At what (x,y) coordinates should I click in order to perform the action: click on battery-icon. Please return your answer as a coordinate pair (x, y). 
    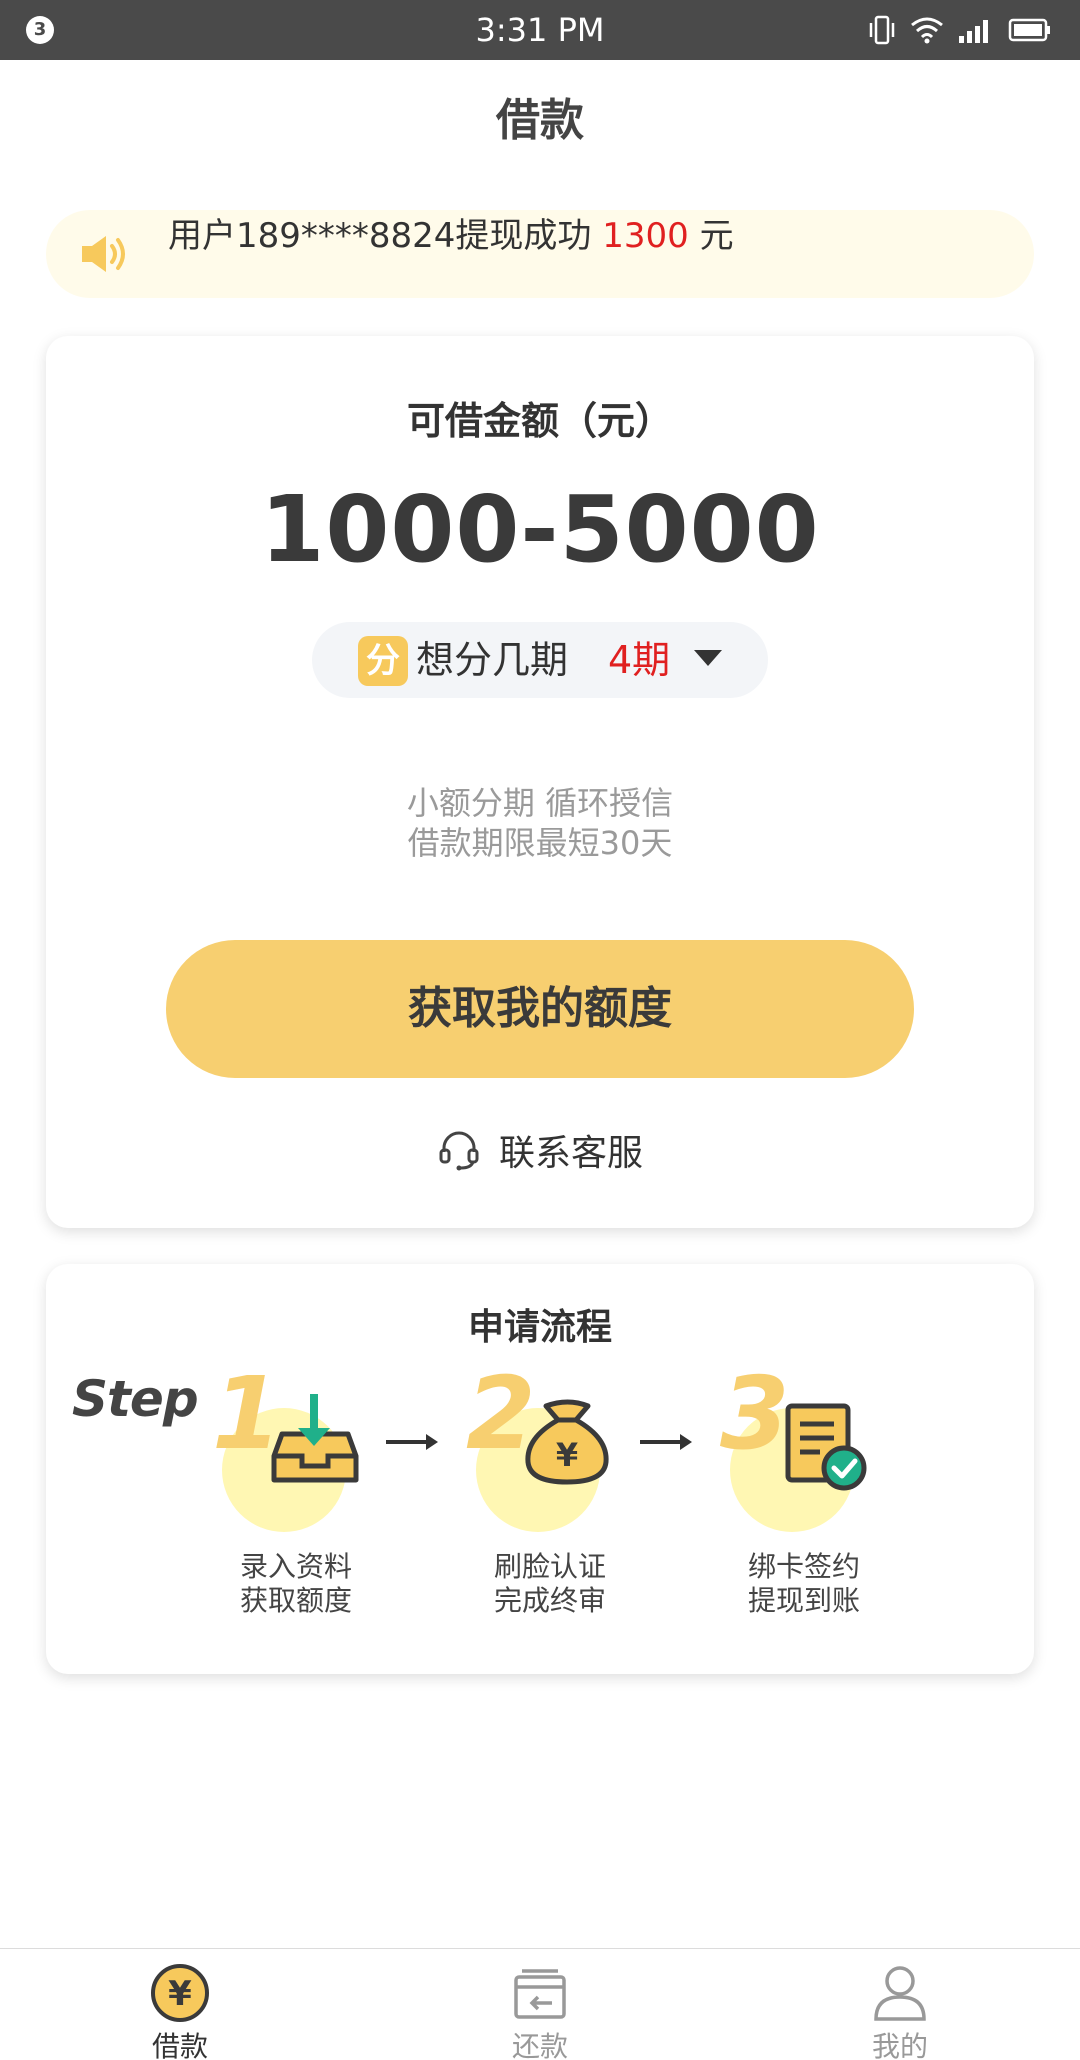
    Looking at the image, I should click on (1029, 30).